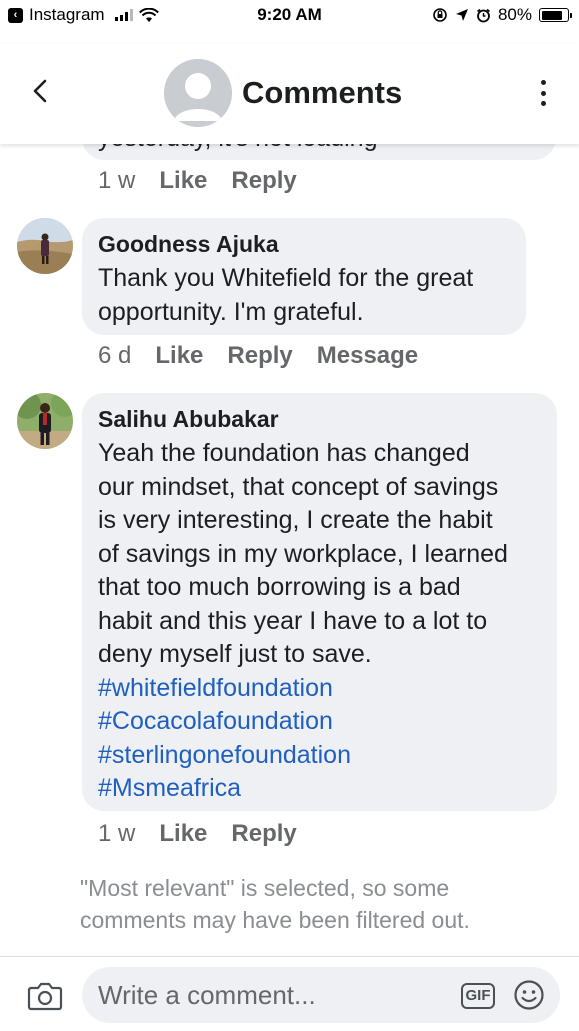 The image size is (579, 1031). What do you see at coordinates (303, 553) in the screenshot?
I see `comment-text-line: of savings in my workplace, I learned` at bounding box center [303, 553].